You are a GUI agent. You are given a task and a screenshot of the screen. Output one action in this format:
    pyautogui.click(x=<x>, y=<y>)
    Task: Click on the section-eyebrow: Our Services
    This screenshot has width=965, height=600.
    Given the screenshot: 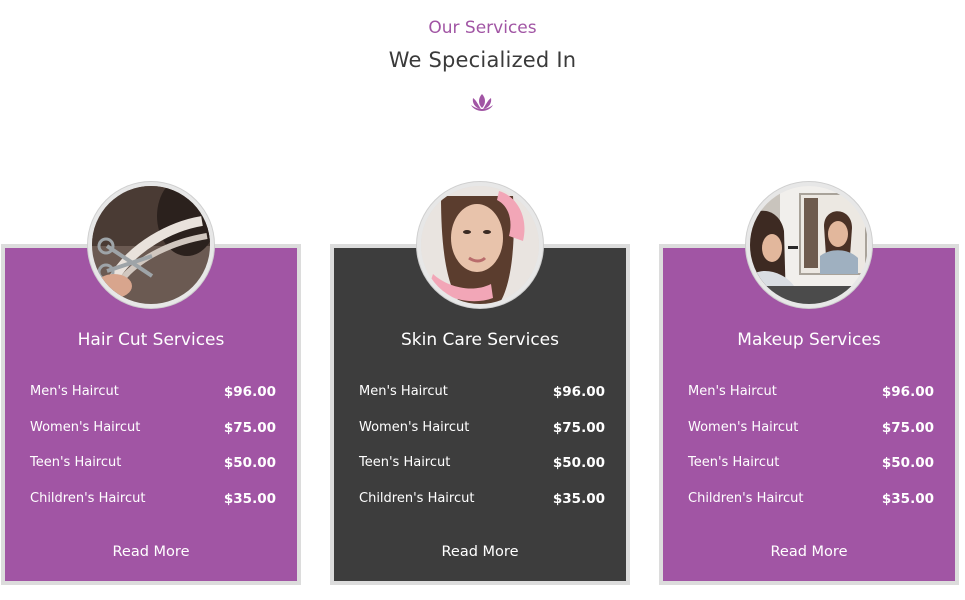 What is the action you would take?
    pyautogui.click(x=482, y=28)
    